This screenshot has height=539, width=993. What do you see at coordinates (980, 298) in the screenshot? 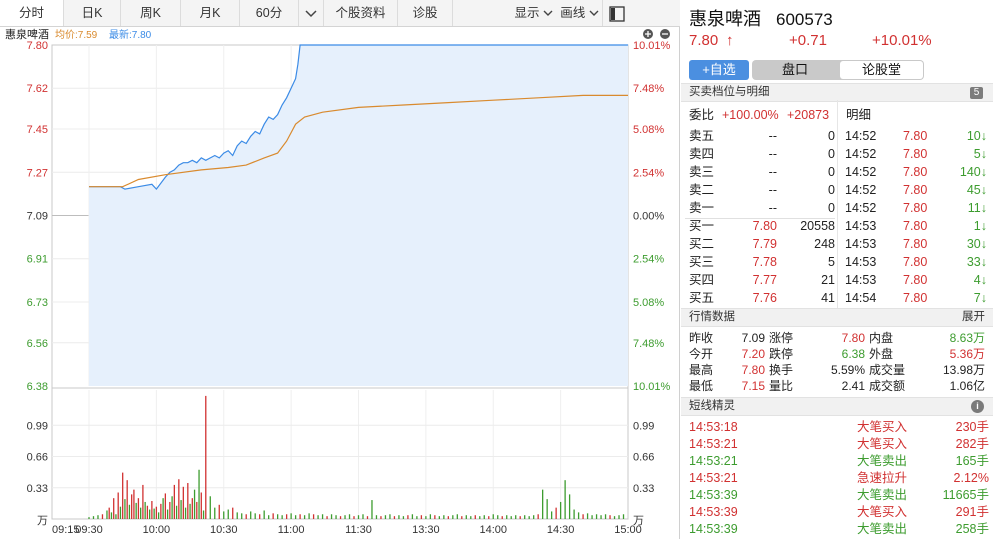
I see `tick-volume: 7↓` at bounding box center [980, 298].